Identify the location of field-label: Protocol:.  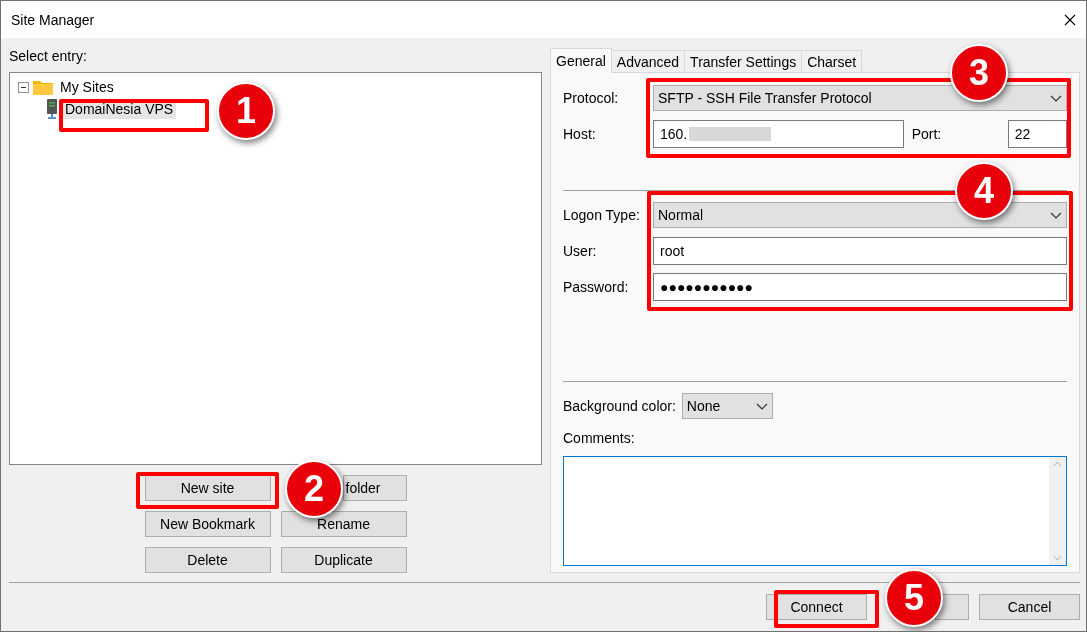
(591, 98).